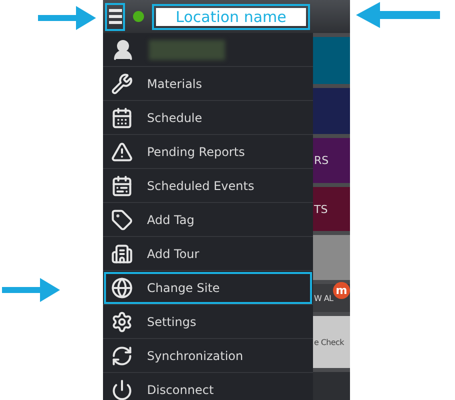 This screenshot has height=400, width=455. What do you see at coordinates (122, 151) in the screenshot?
I see `warning-triangle-icon` at bounding box center [122, 151].